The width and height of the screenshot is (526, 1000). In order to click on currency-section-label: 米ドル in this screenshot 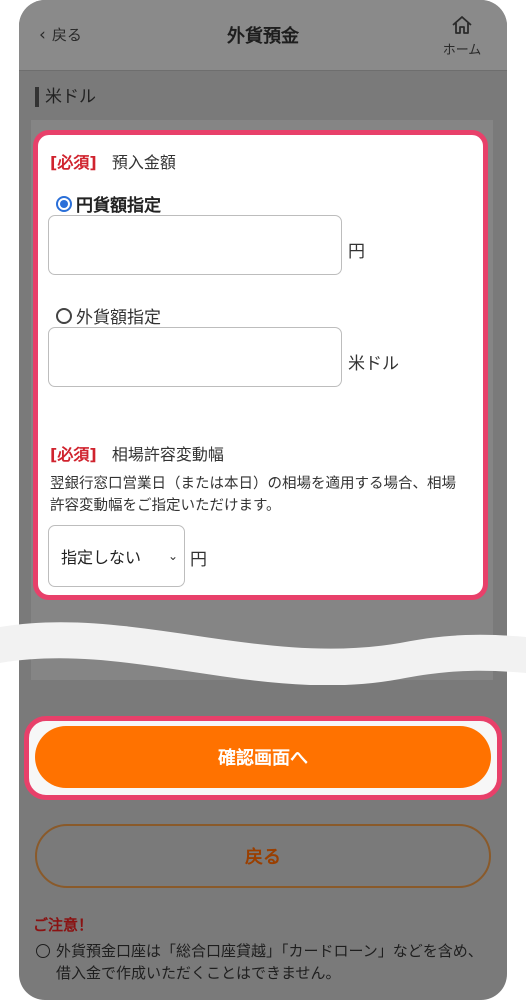, I will do `click(65, 94)`.